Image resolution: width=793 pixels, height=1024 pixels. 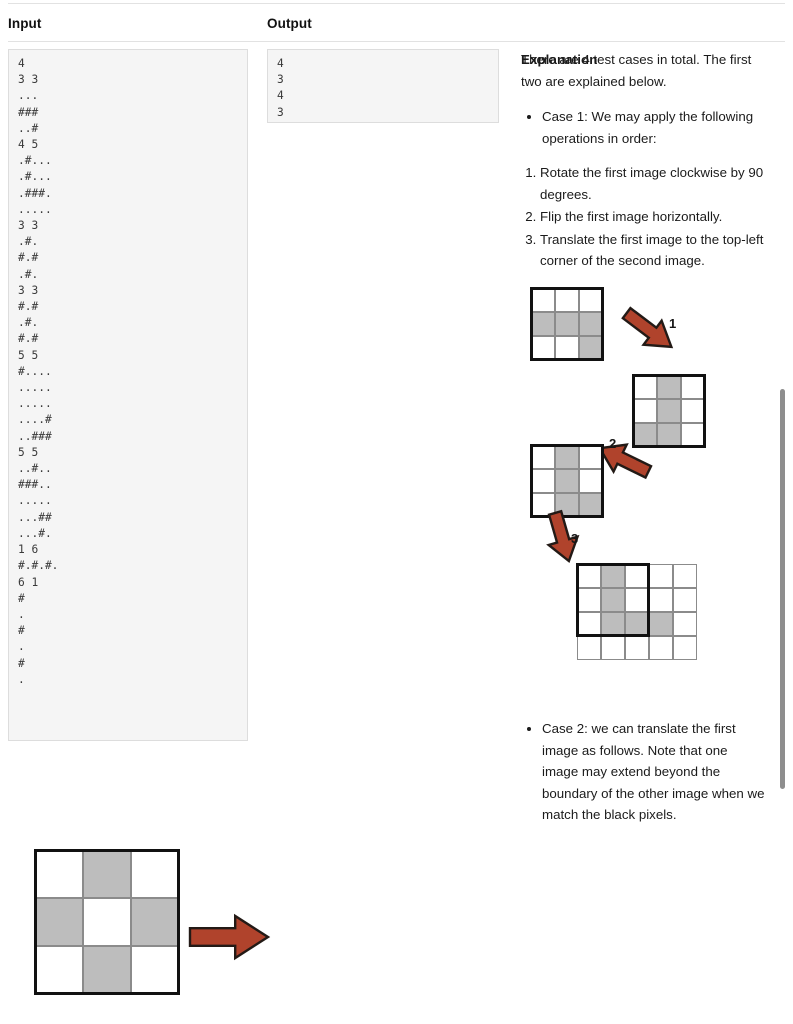 What do you see at coordinates (390, 937) in the screenshot?
I see `case2-grid-overlap` at bounding box center [390, 937].